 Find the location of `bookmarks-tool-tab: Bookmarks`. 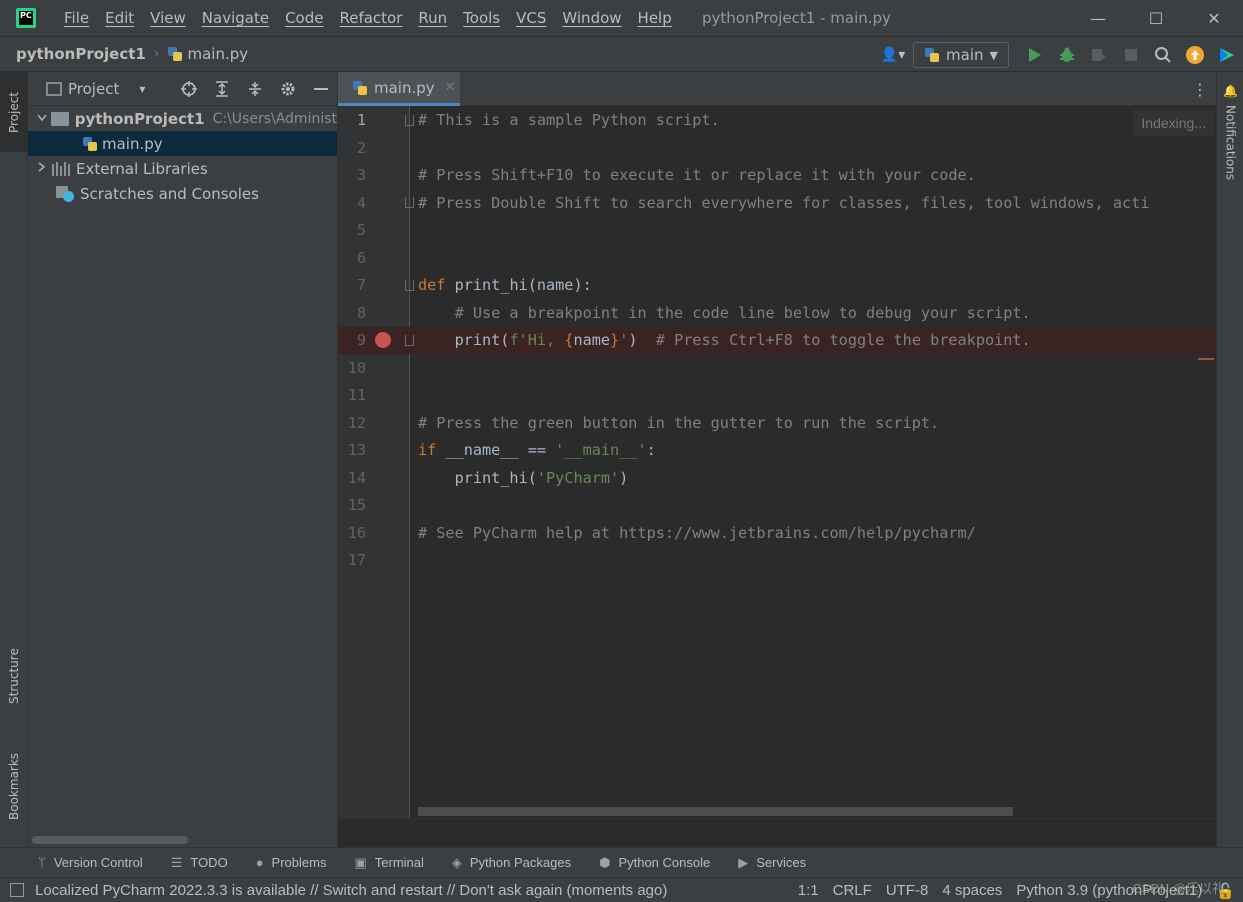

bookmarks-tool-tab: Bookmarks is located at coordinates (14, 786).